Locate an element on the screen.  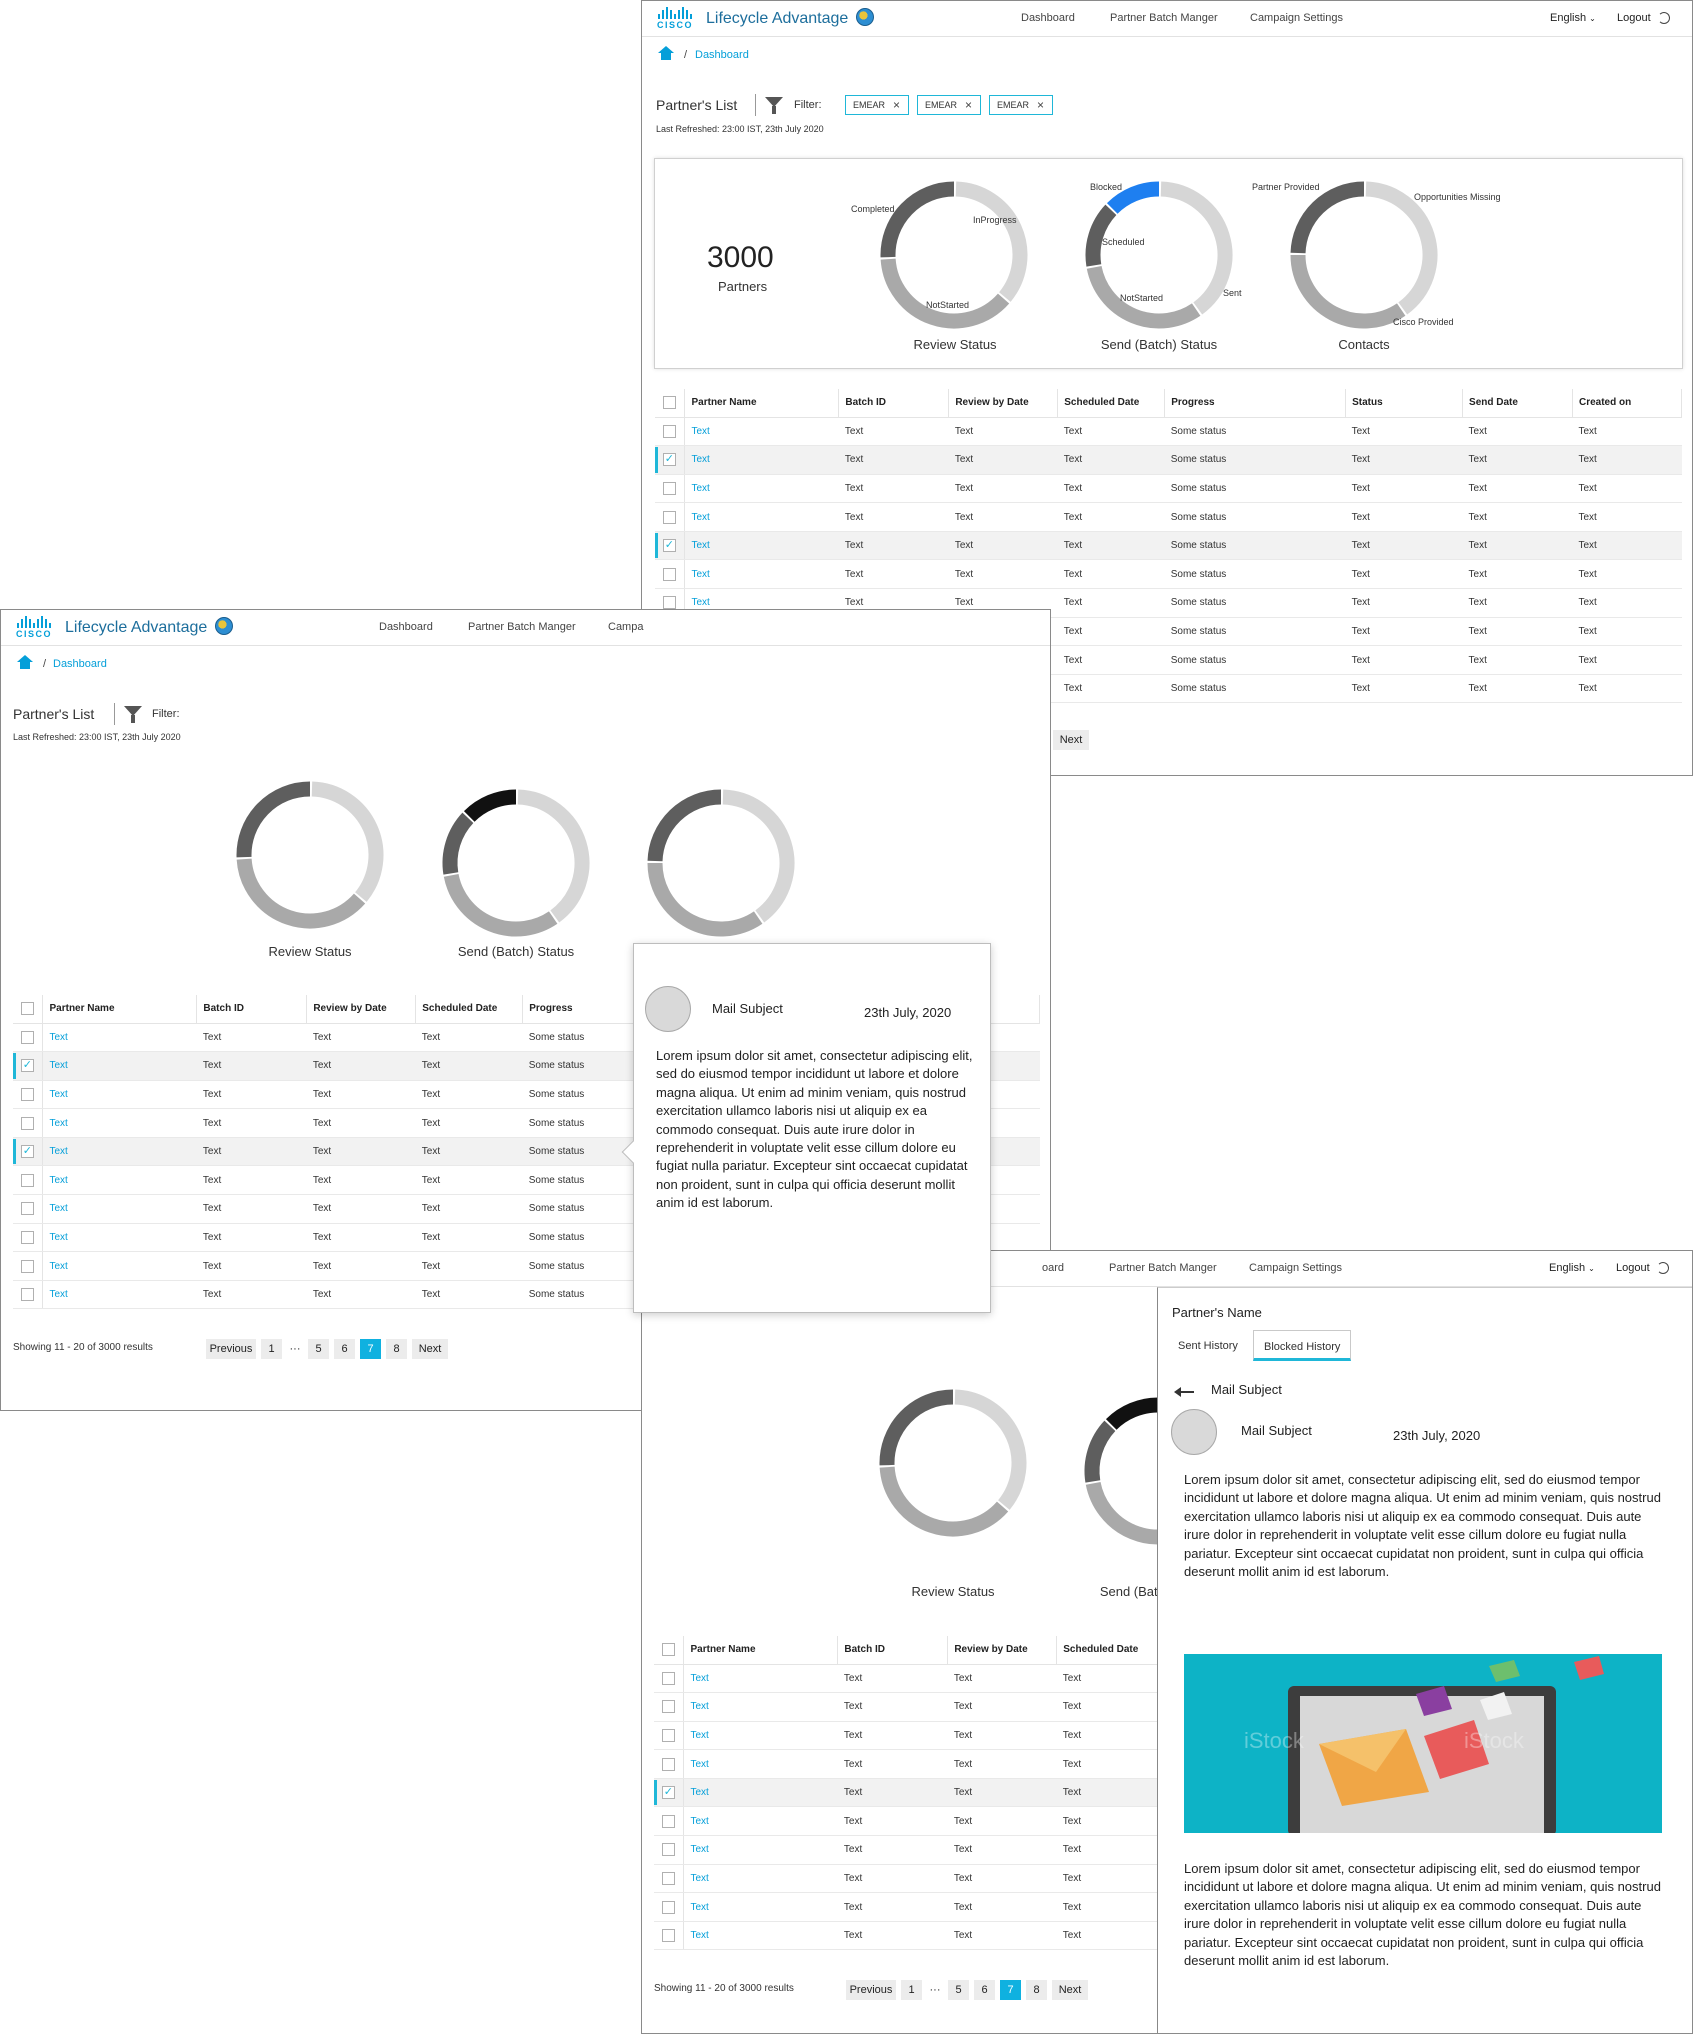
tab-blocked-history: Blocked History is located at coordinates (1302, 1345).